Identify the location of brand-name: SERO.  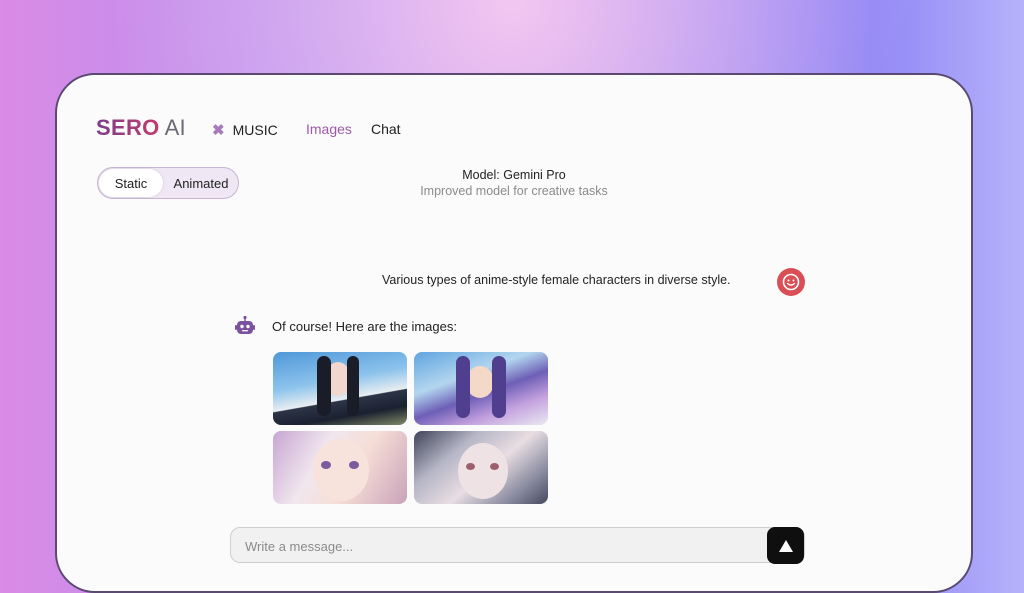
(128, 127).